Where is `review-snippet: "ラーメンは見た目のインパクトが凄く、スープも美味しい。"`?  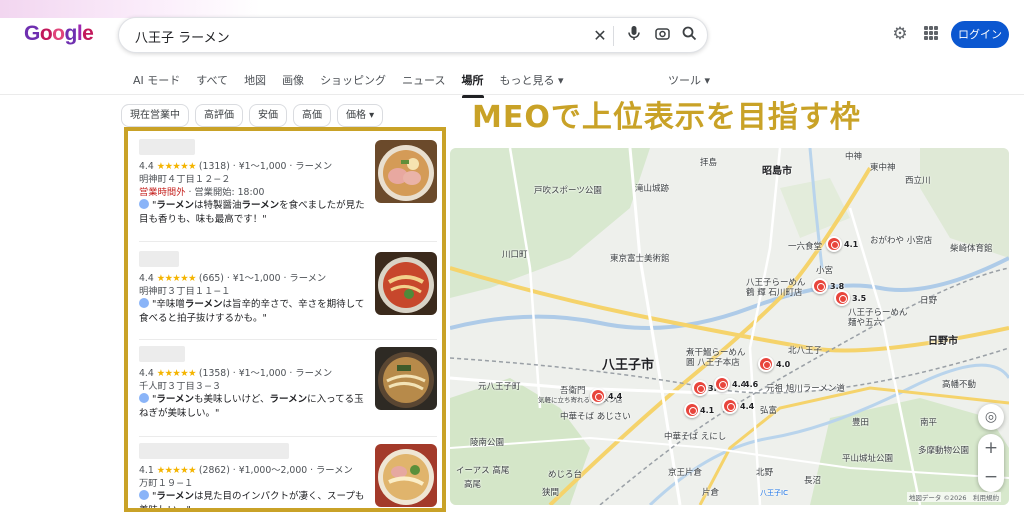 review-snippet: "ラーメンは見た目のインパクトが凄く、スープも美味しい。" is located at coordinates (252, 501).